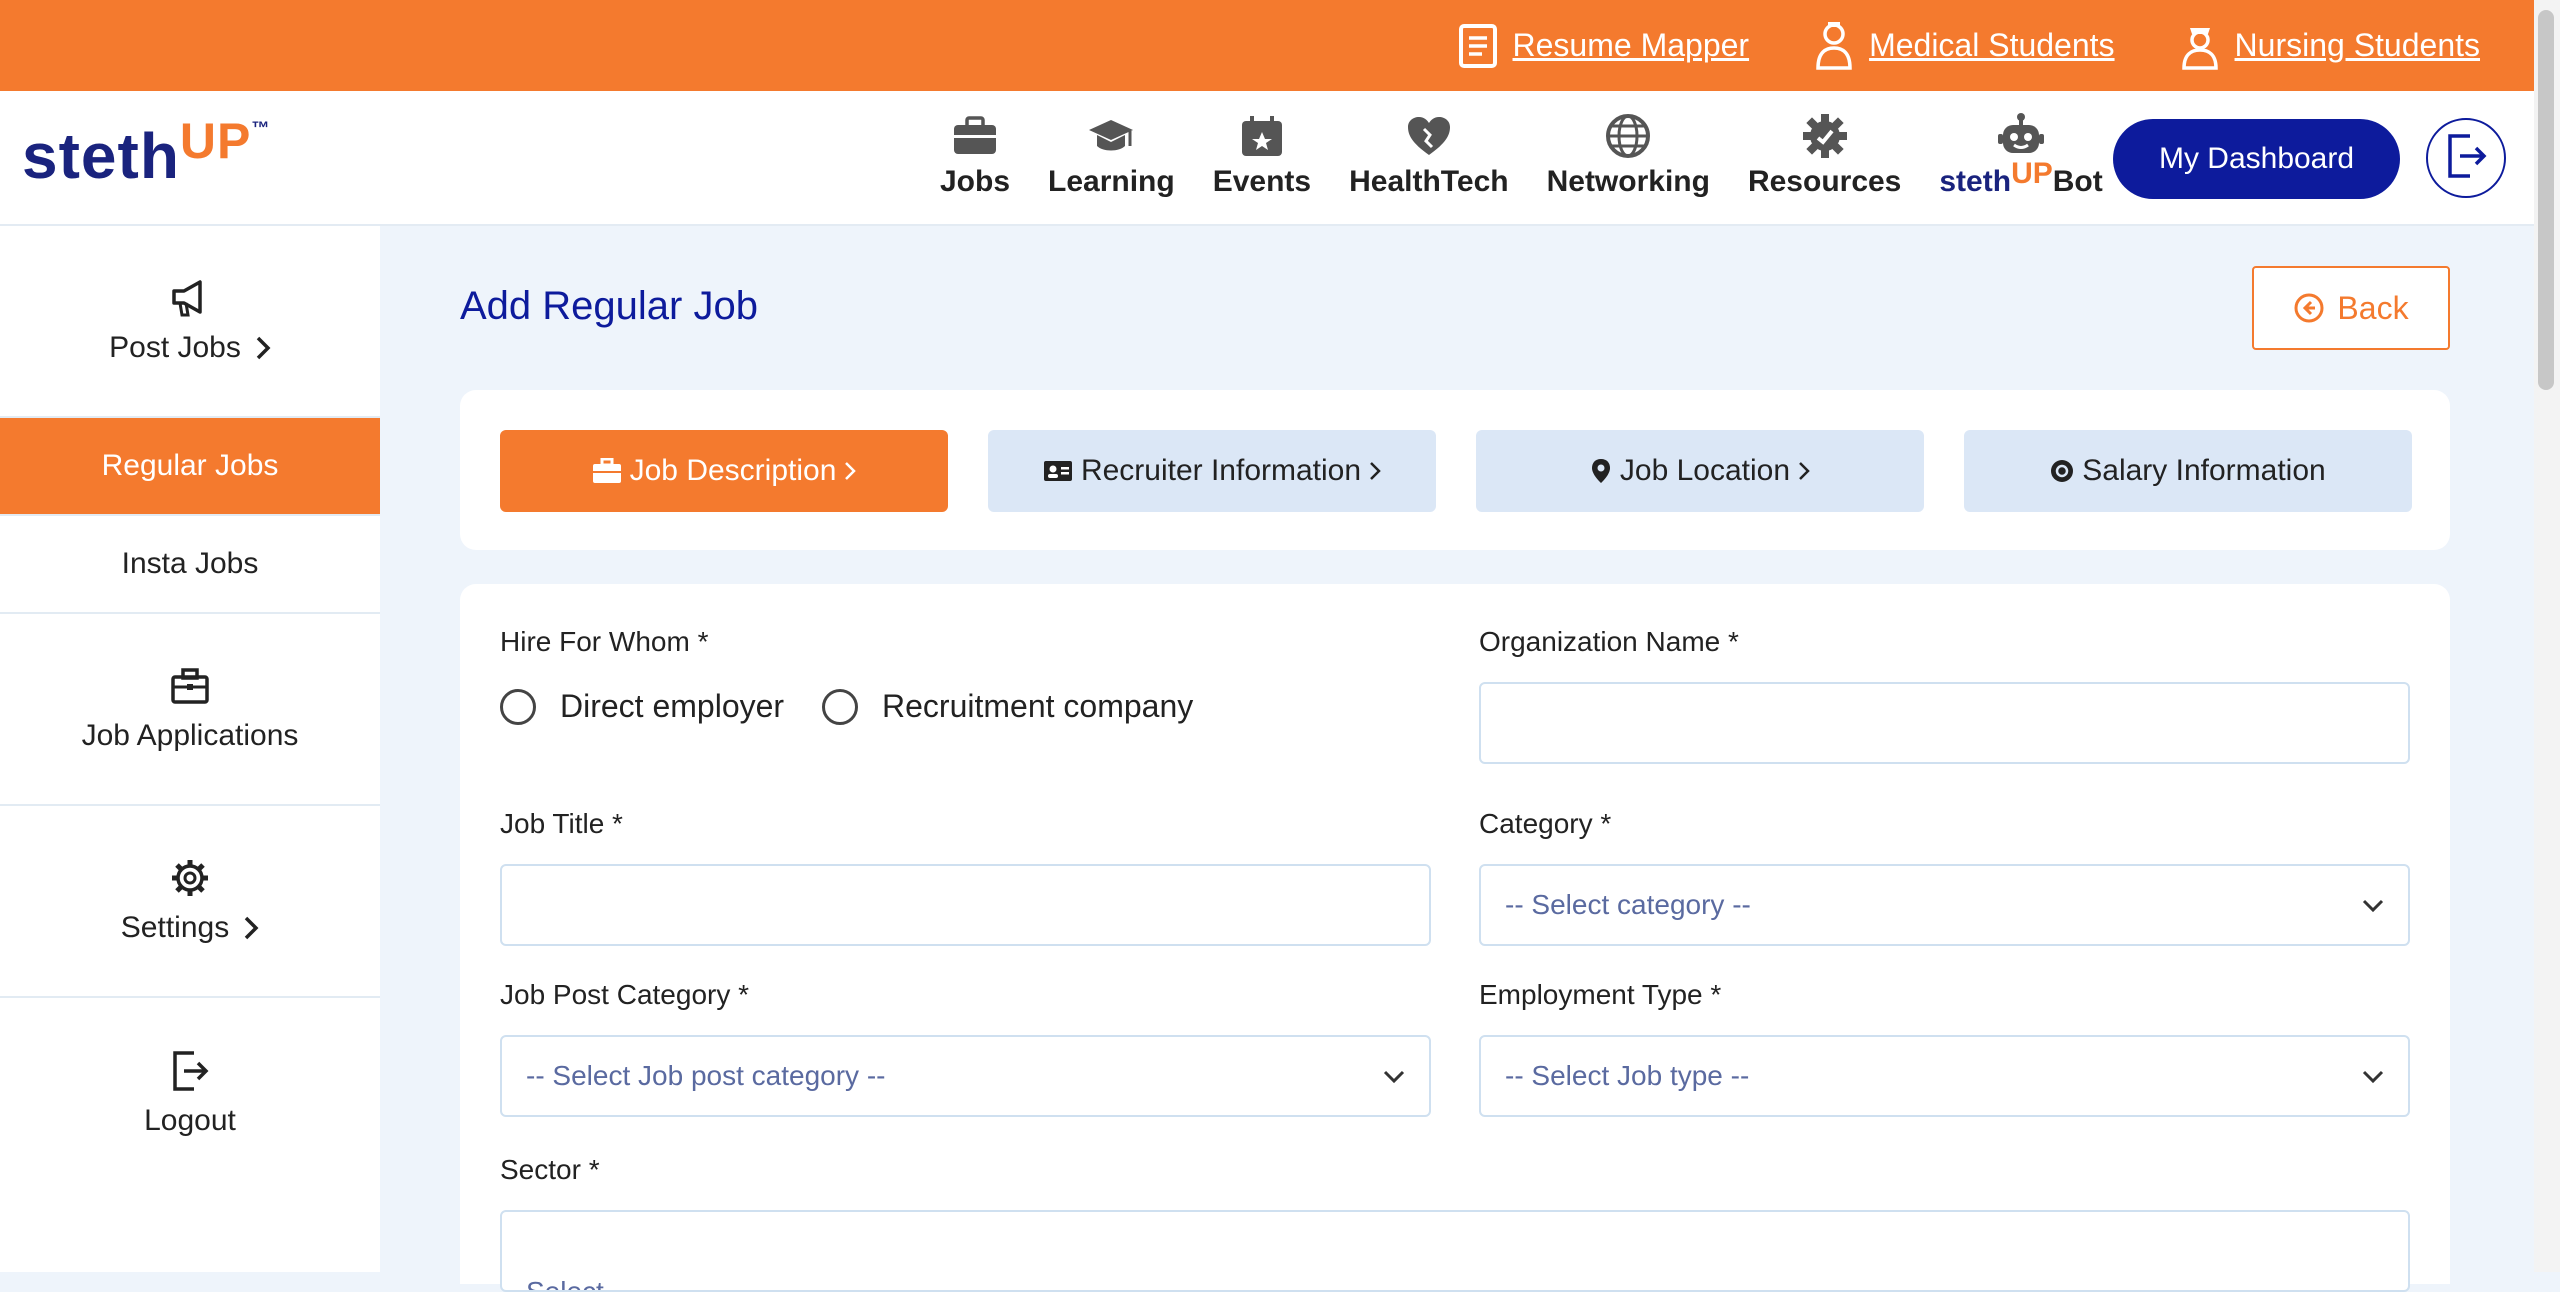  Describe the element at coordinates (1824, 181) in the screenshot. I see `nav-resources-label: Resources` at that location.